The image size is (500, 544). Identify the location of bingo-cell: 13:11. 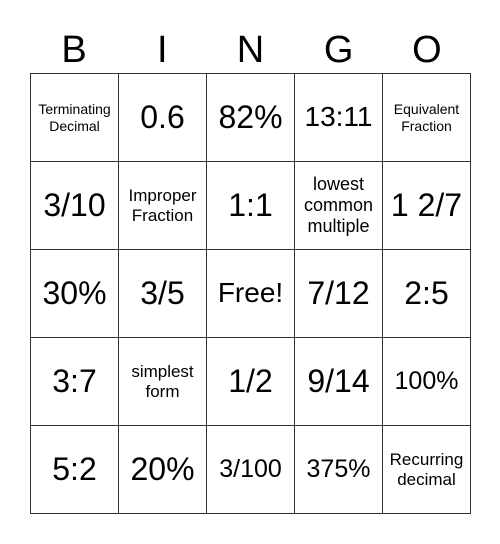
(339, 118).